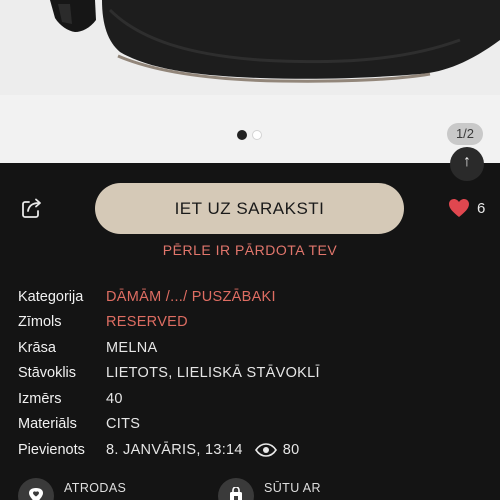 This screenshot has height=500, width=500. Describe the element at coordinates (37, 347) in the screenshot. I see `detail-key: Krāsa` at that location.